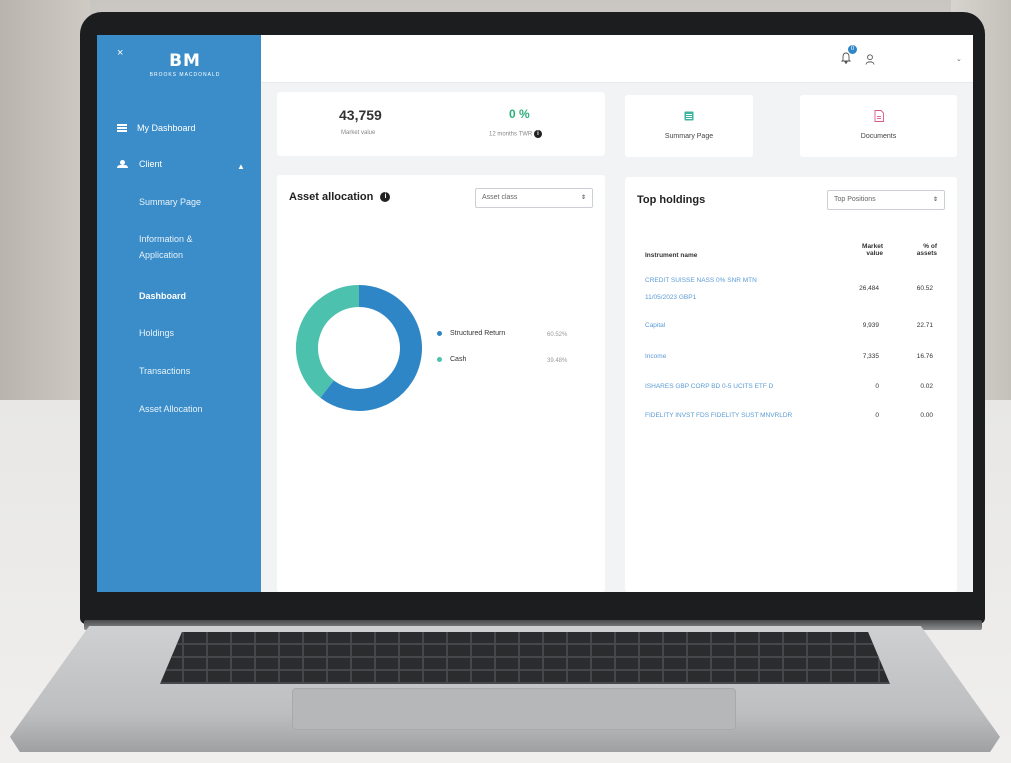 Image resolution: width=1011 pixels, height=763 pixels. What do you see at coordinates (870, 58) in the screenshot?
I see `user-icon` at bounding box center [870, 58].